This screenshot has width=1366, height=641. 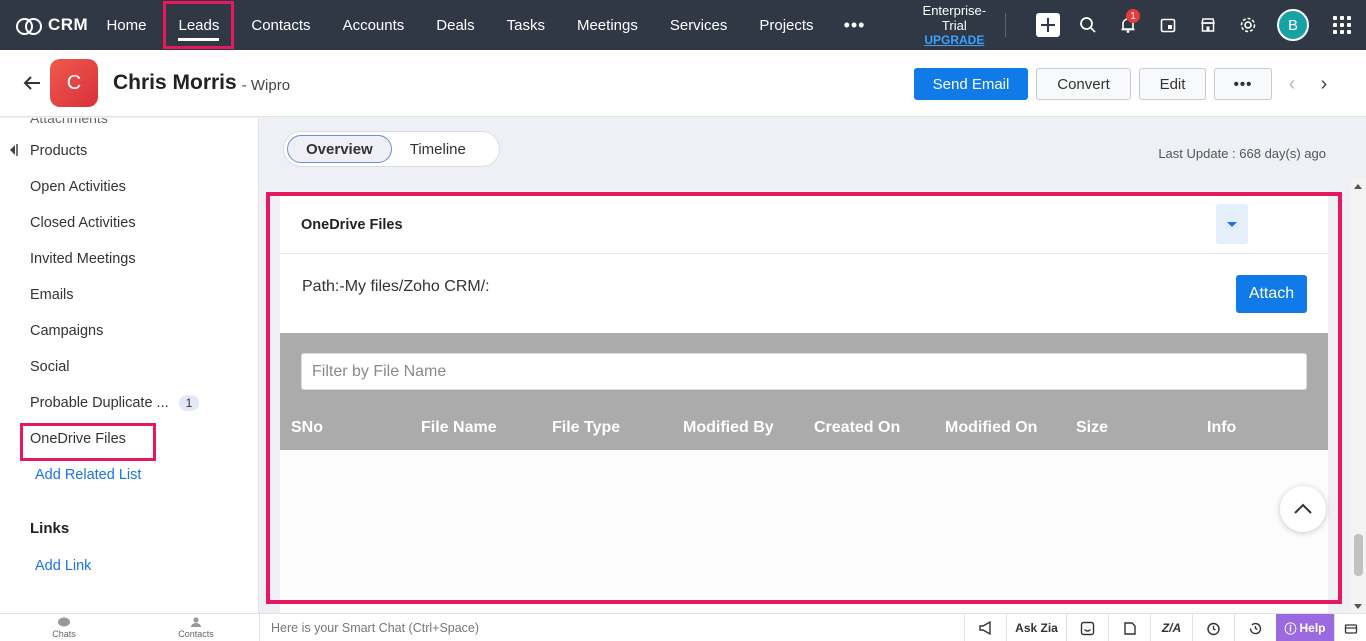 What do you see at coordinates (68, 24) in the screenshot?
I see `brand-name: CRM` at bounding box center [68, 24].